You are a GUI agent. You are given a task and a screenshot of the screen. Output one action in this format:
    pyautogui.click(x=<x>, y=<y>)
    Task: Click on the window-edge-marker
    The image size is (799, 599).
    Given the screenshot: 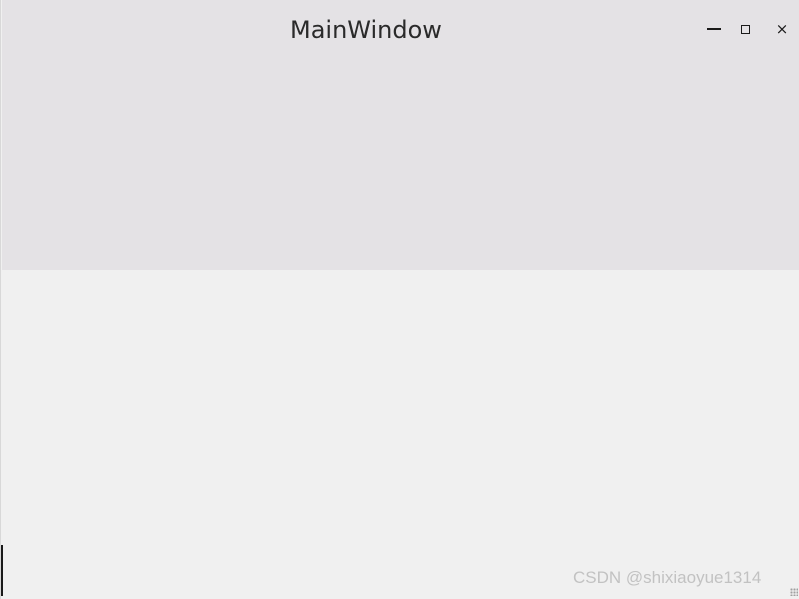 What is the action you would take?
    pyautogui.click(x=2, y=570)
    